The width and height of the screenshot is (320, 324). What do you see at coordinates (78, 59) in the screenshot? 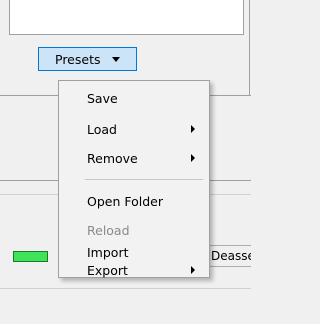
I see `presets-label: Presets` at bounding box center [78, 59].